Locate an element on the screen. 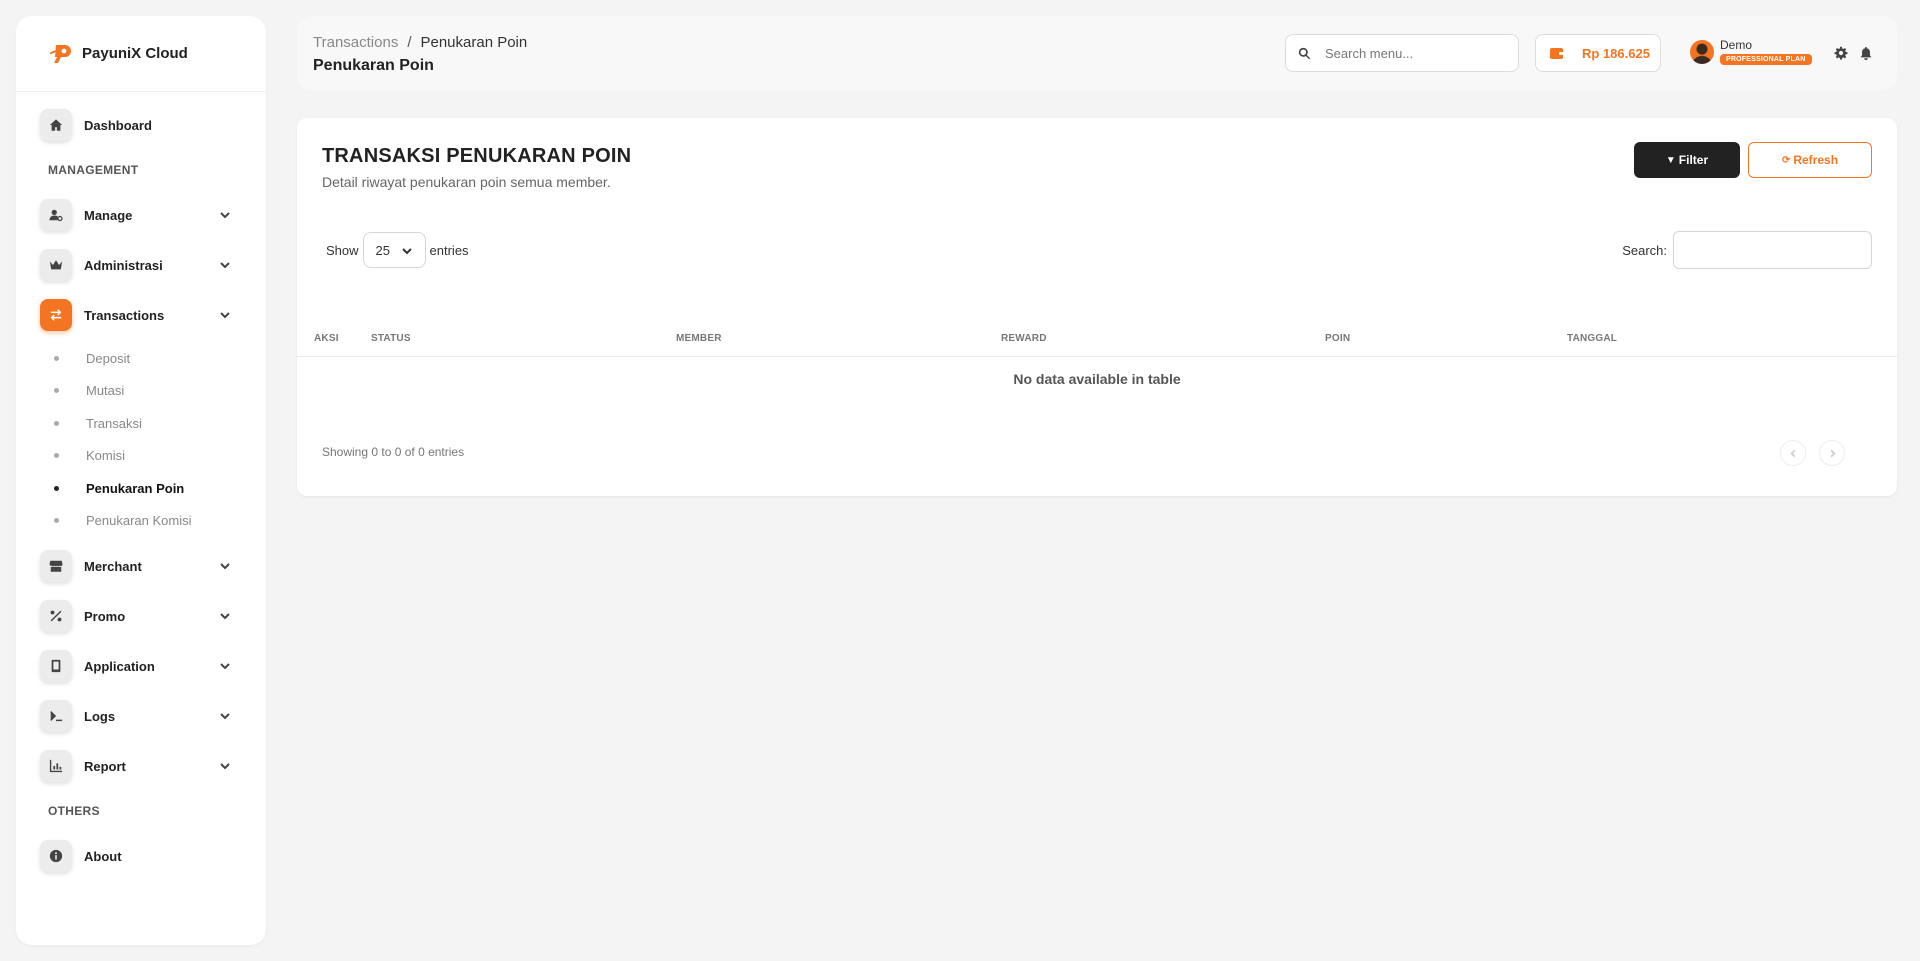  breadcrumb-link-transactions: Transactions is located at coordinates (355, 42).